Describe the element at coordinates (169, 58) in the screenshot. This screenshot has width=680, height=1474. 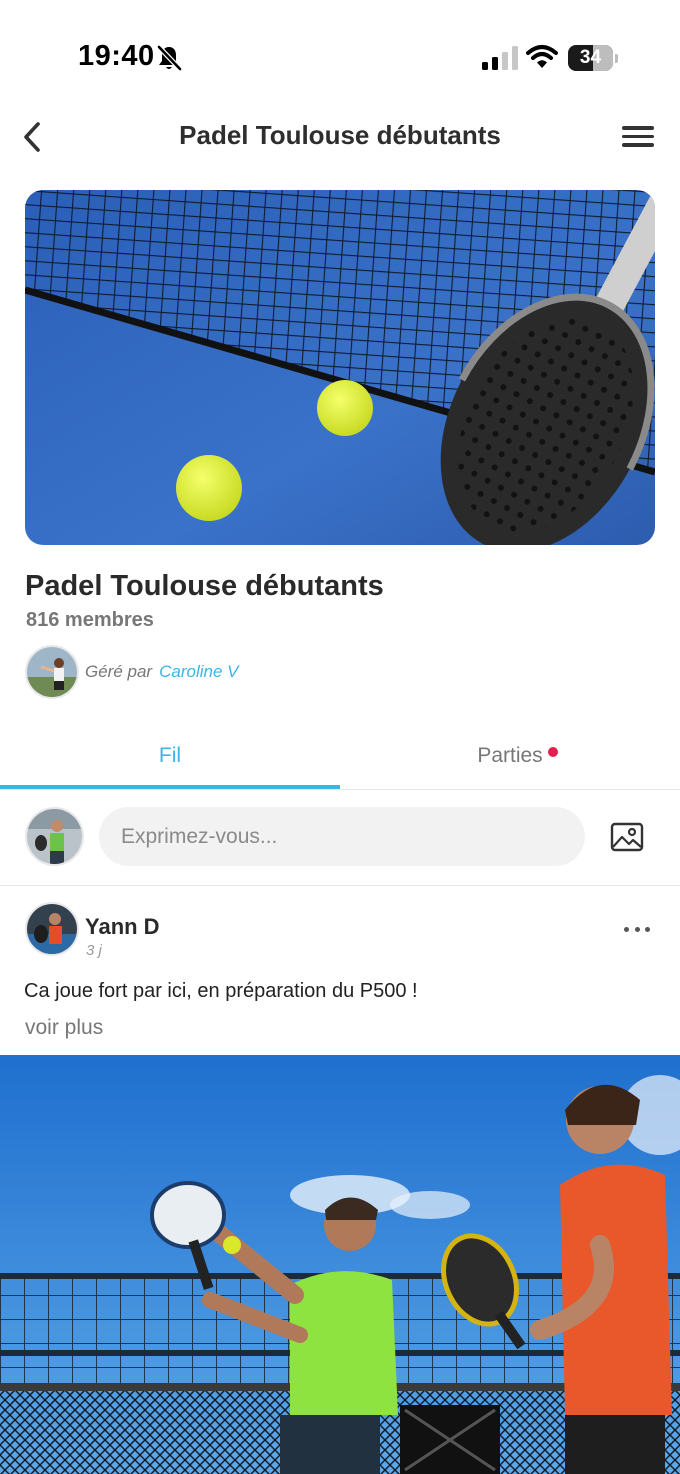
I see `bell-slash-icon` at that location.